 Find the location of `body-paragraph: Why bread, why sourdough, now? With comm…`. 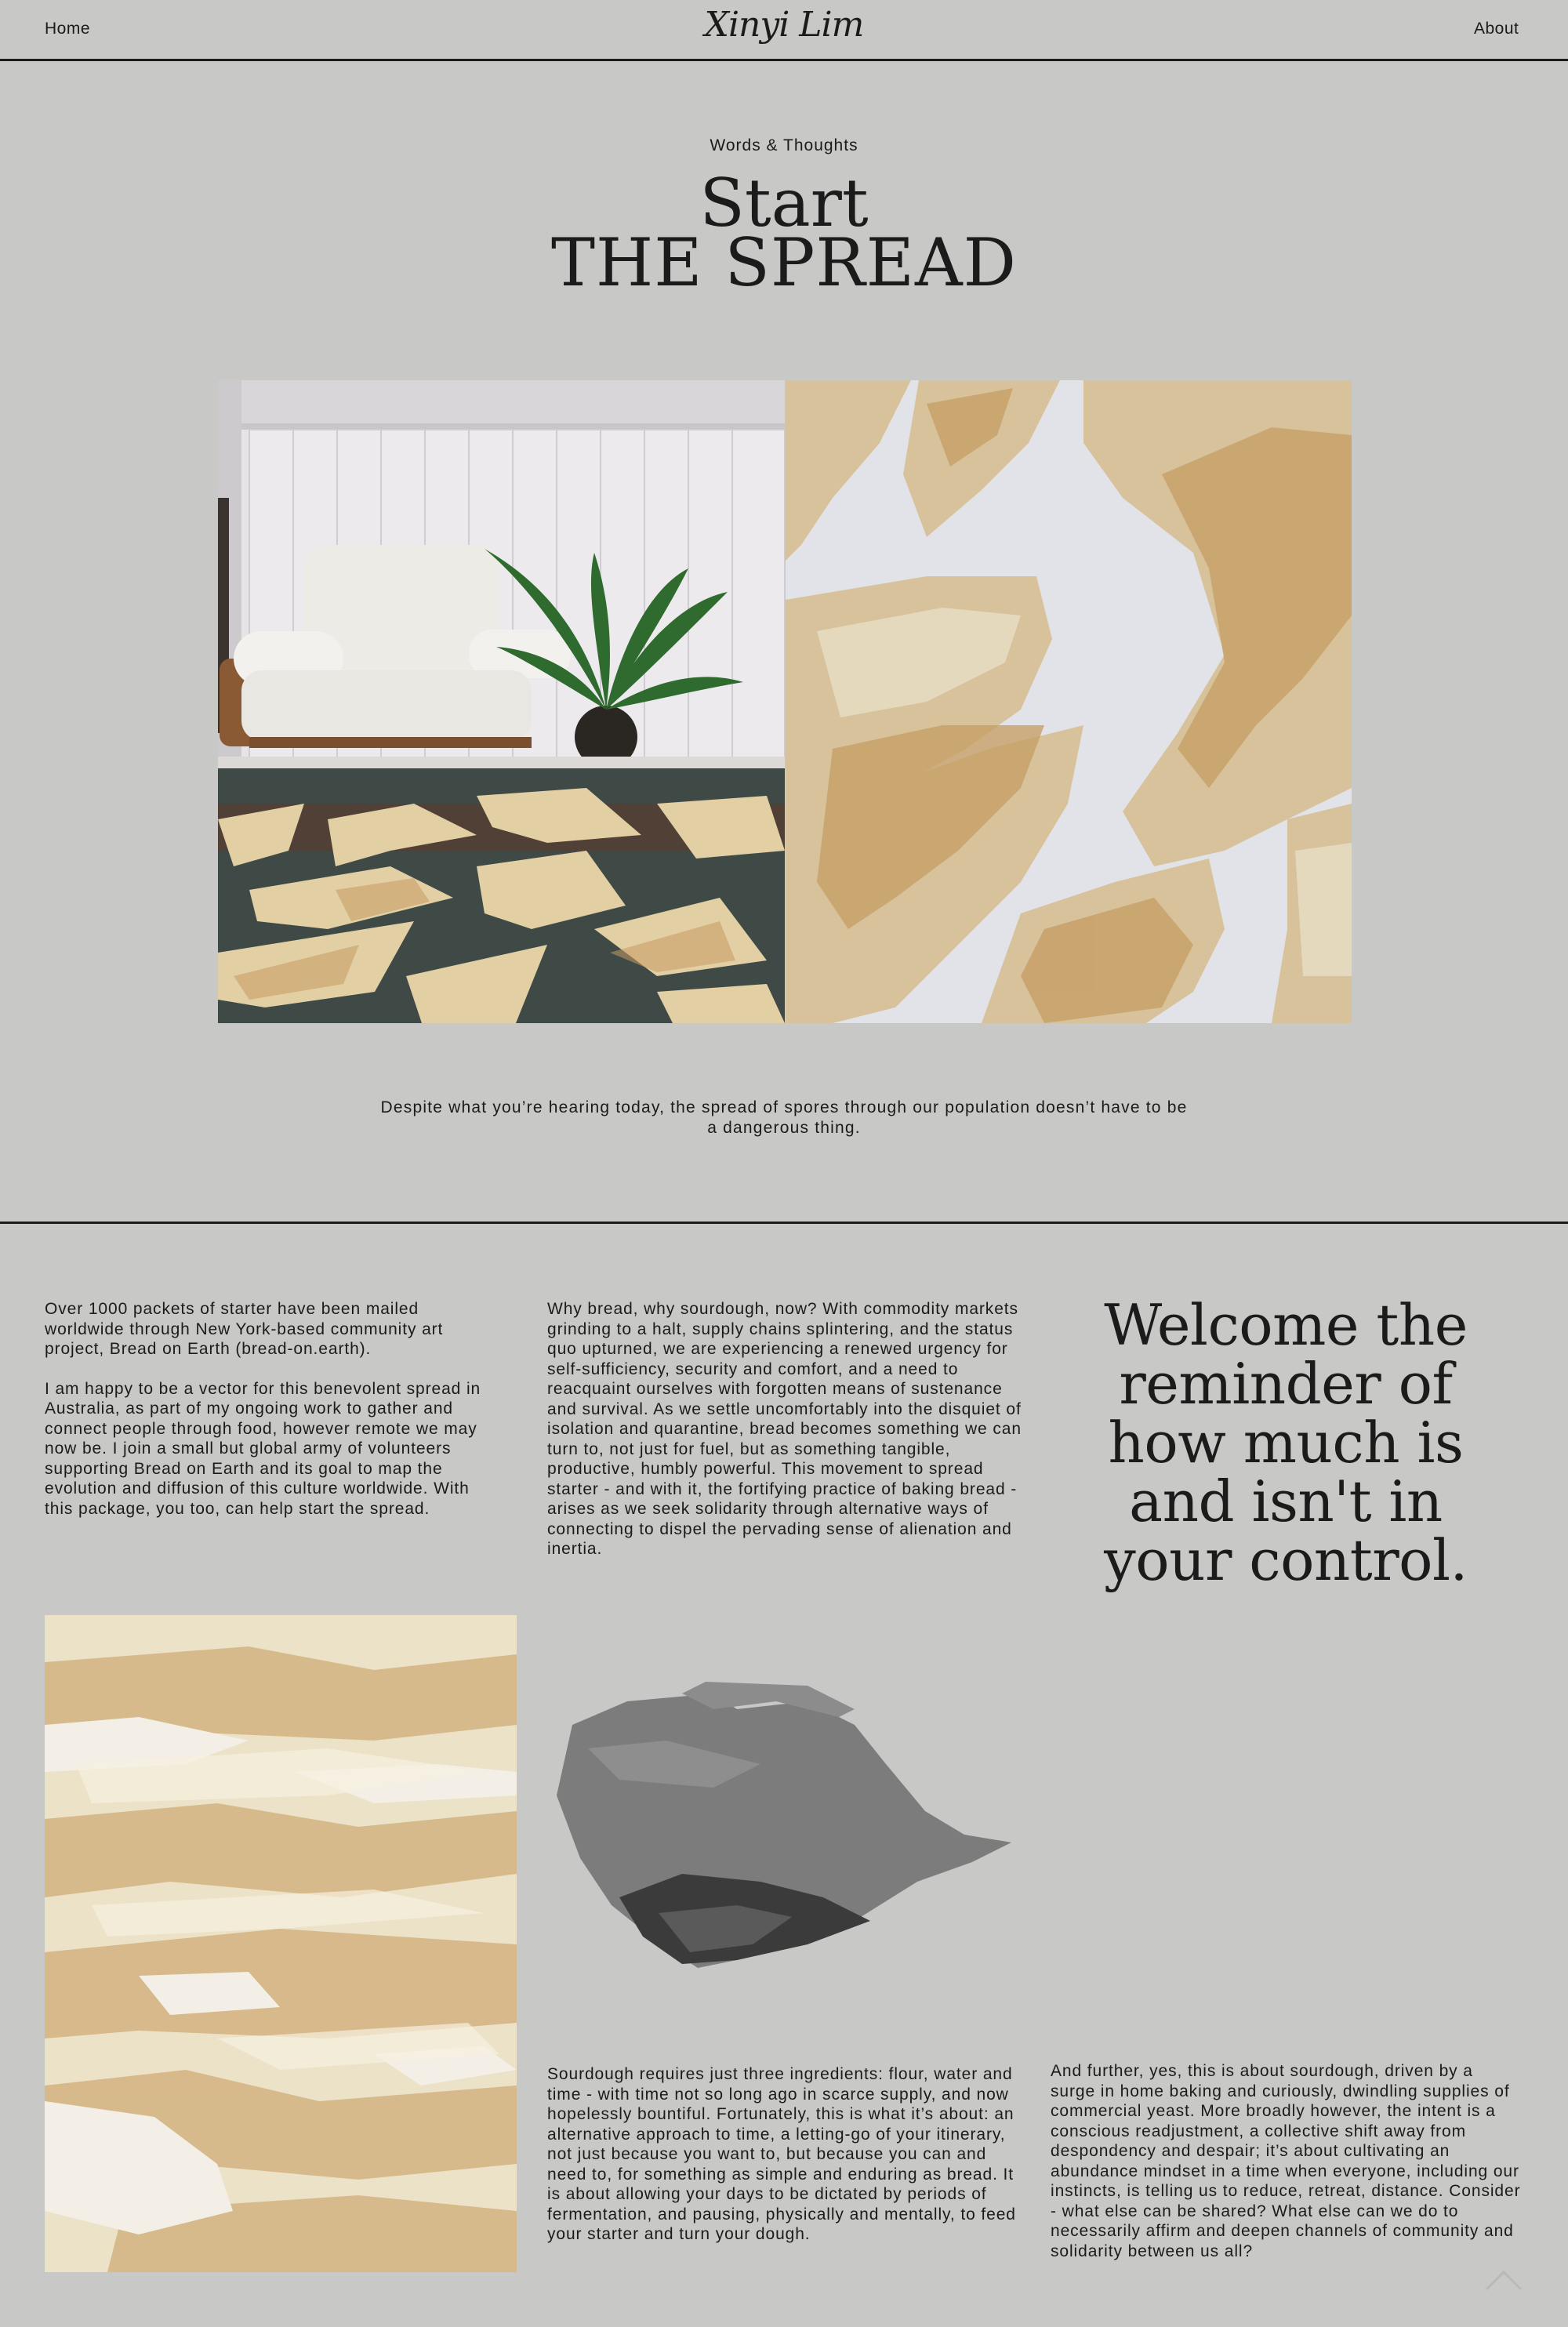

body-paragraph: Why bread, why sourdough, now? With comm… is located at coordinates (784, 1429).